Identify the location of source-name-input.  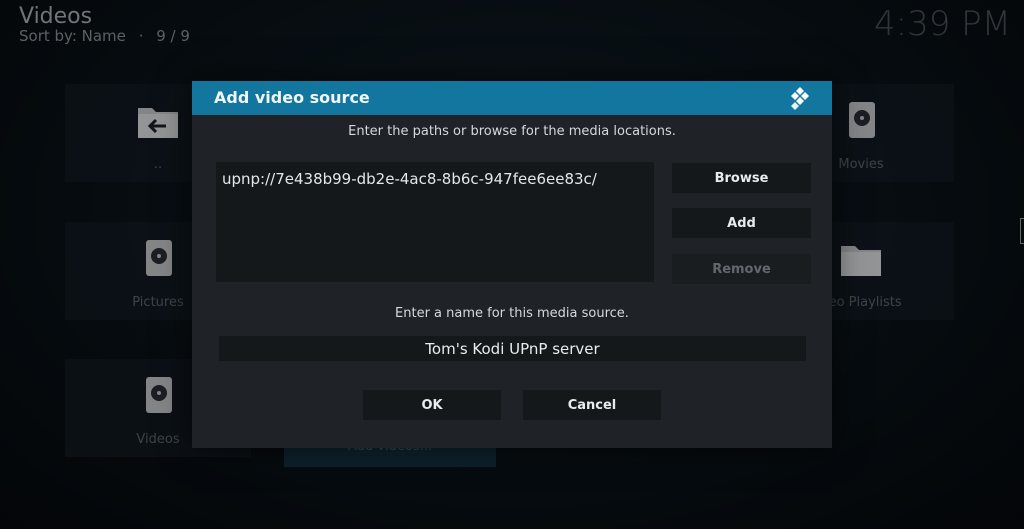
(512, 348).